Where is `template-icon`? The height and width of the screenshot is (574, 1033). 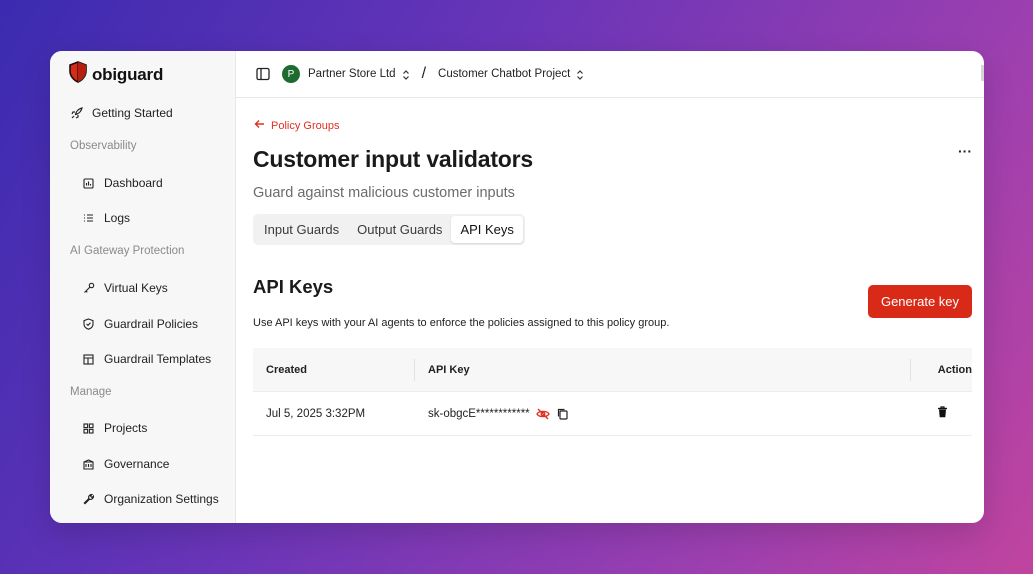
template-icon is located at coordinates (88, 359).